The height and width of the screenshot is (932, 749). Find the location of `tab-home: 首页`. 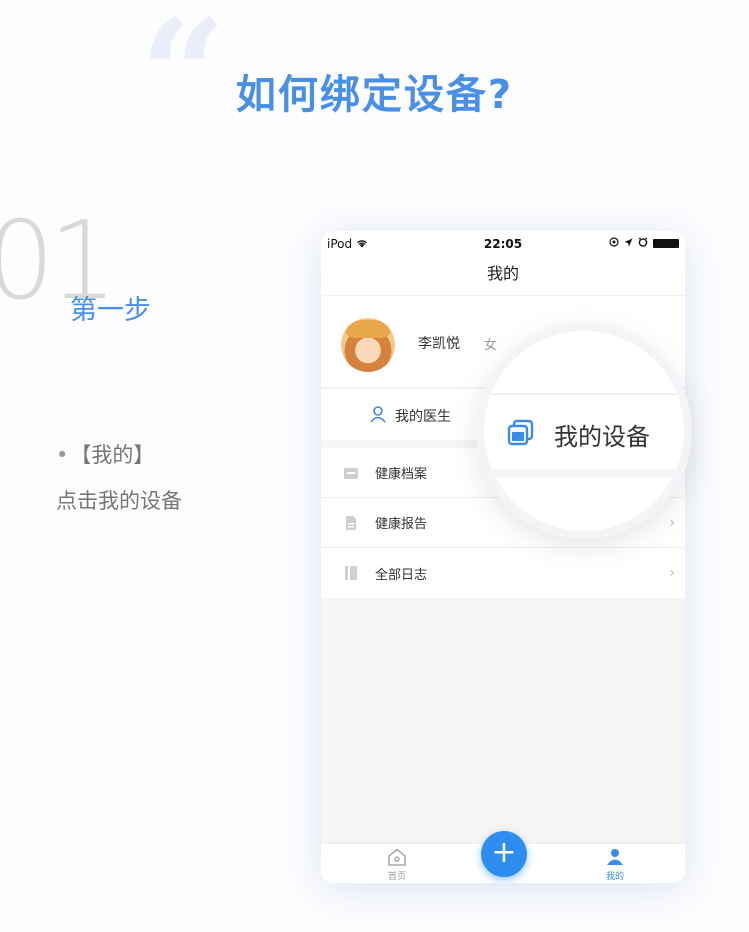

tab-home: 首页 is located at coordinates (397, 865).